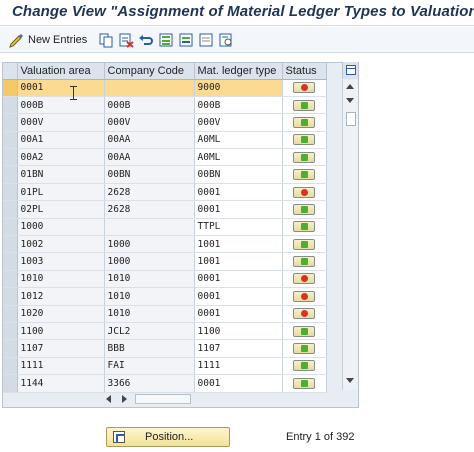  I want to click on scroll-up-arrow-icon, so click(350, 86).